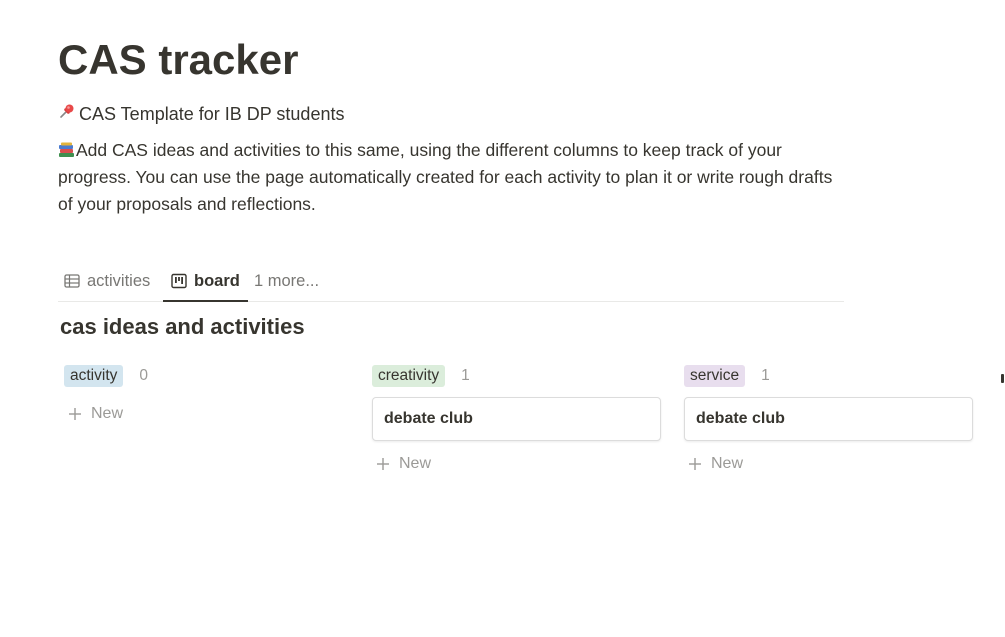 Image resolution: width=1005 pixels, height=637 pixels. Describe the element at coordinates (210, 394) in the screenshot. I see `board-column-activity: activity 0 New` at that location.